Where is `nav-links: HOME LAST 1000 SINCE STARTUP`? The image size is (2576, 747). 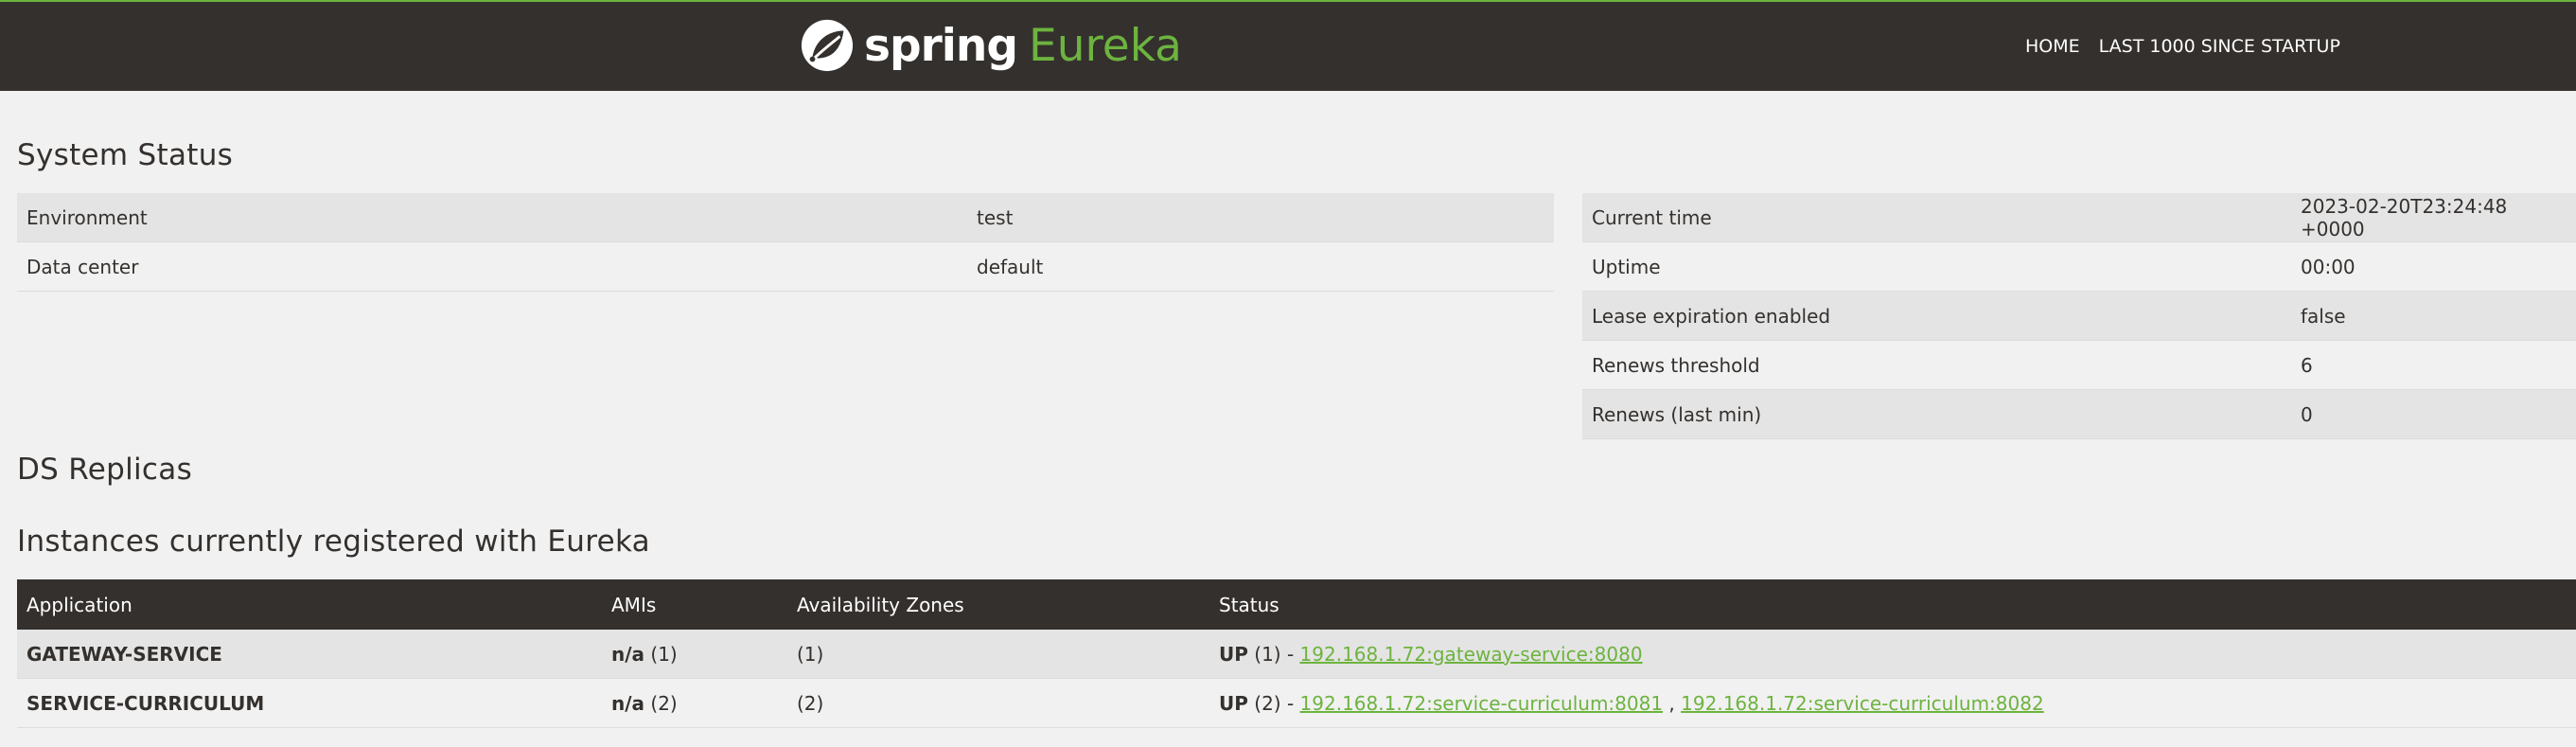
nav-links: HOME LAST 1000 SINCE STARTUP is located at coordinates (2182, 46).